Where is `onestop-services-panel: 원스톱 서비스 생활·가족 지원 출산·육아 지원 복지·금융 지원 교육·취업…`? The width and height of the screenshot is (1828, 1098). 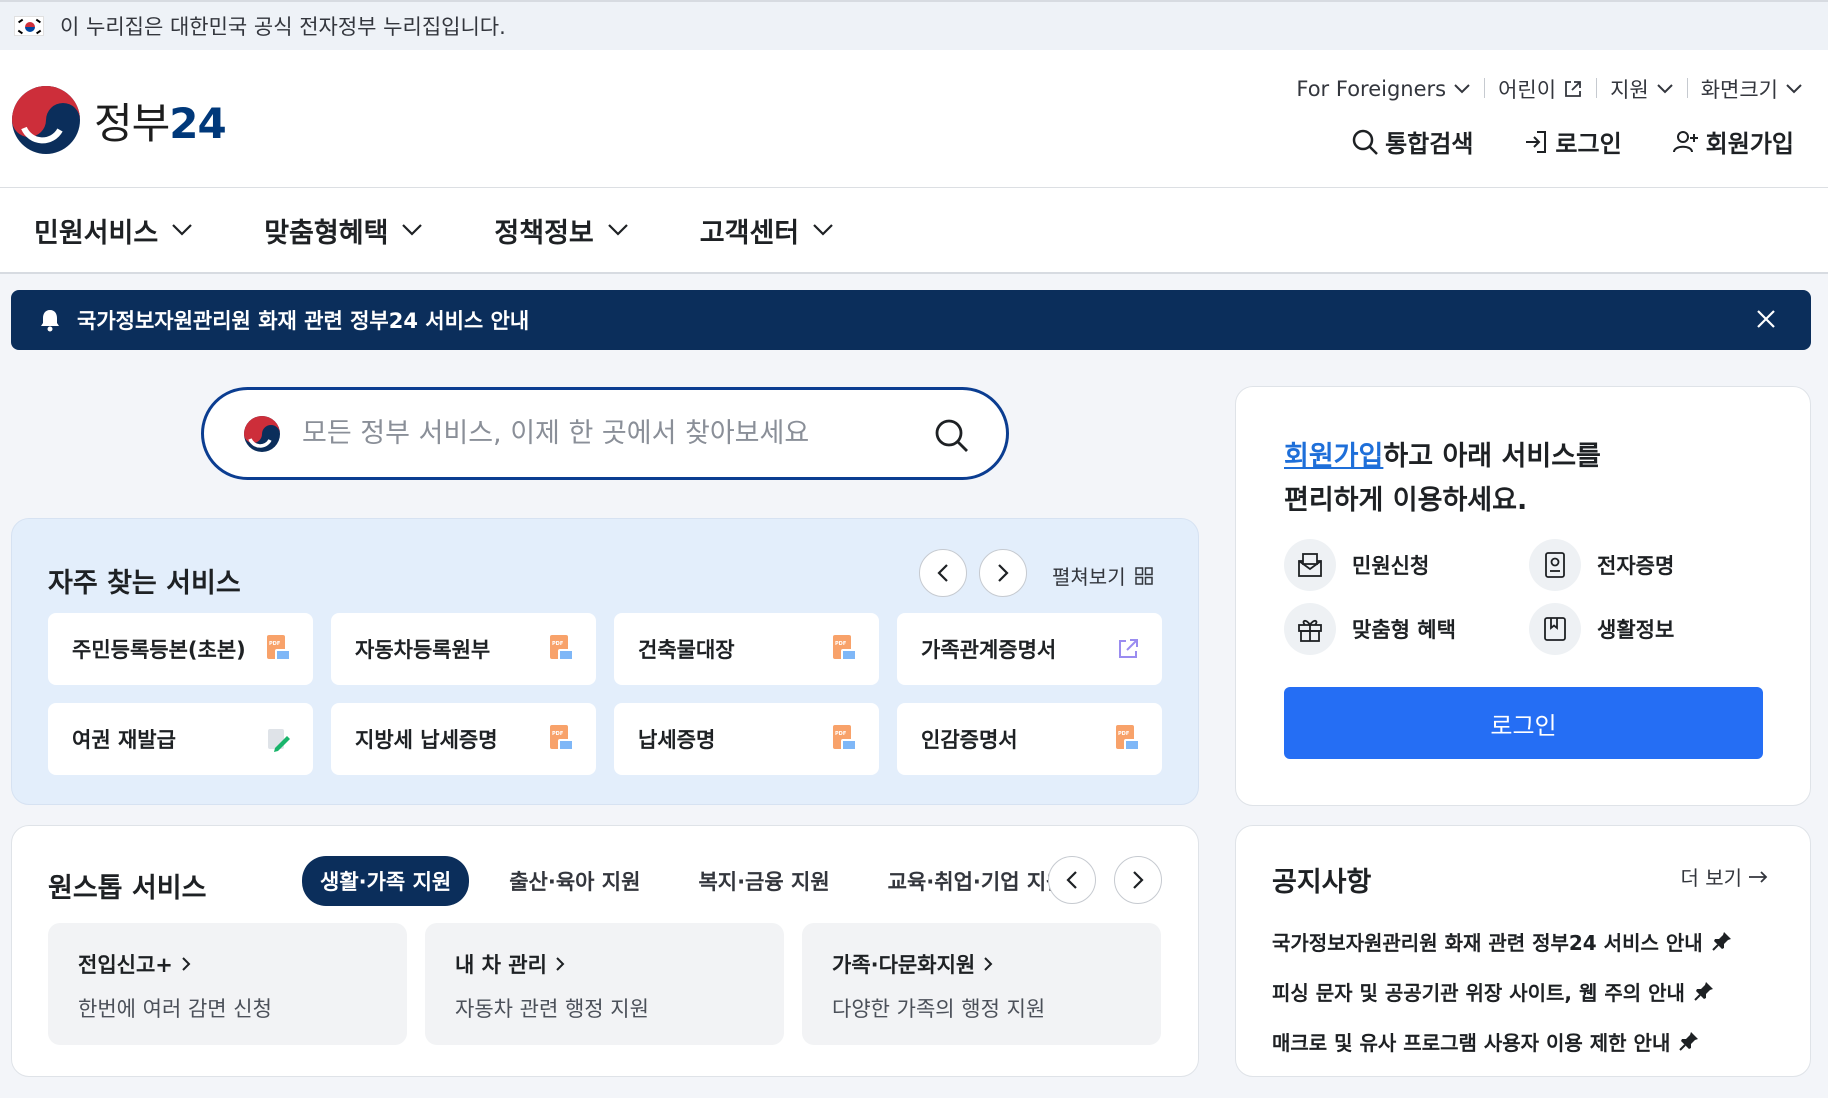 onestop-services-panel: 원스톱 서비스 생활·가족 지원 출산·육아 지원 복지·금융 지원 교육·취업… is located at coordinates (605, 951).